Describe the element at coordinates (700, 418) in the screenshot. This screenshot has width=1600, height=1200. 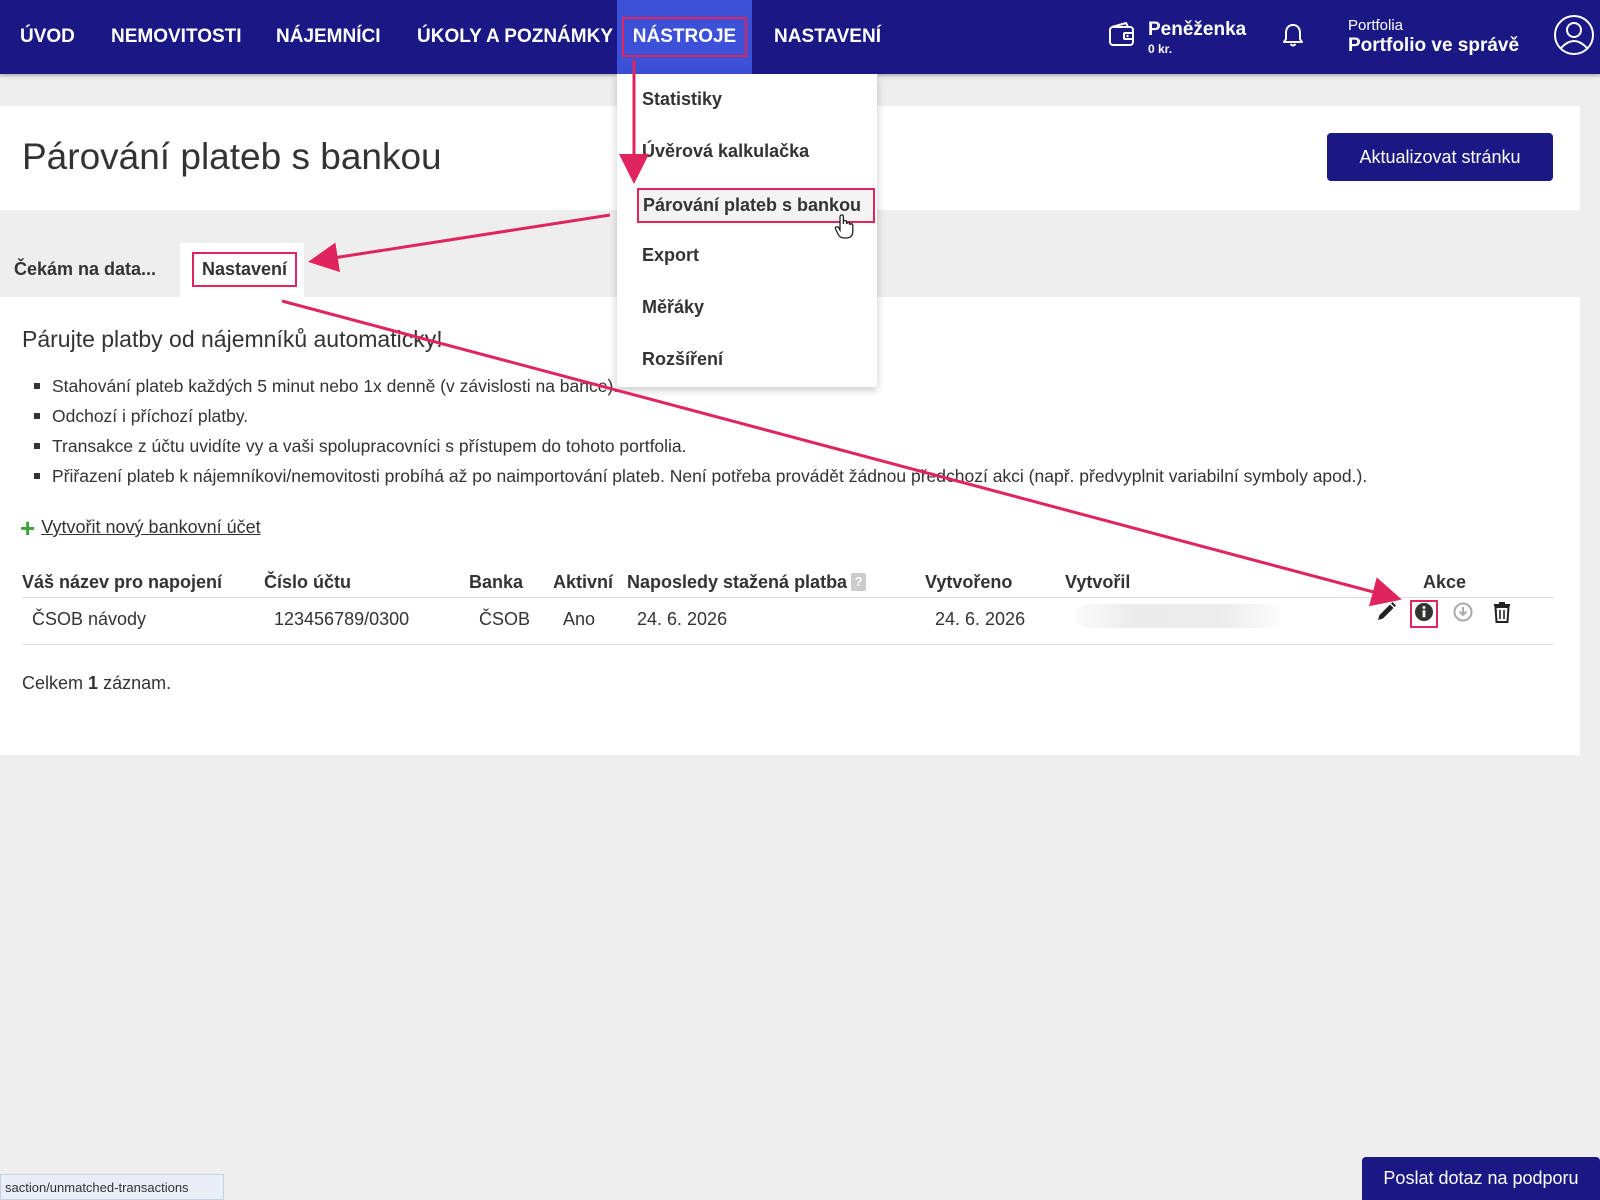
I see `feature-item: Odchozí i příchozí platby.` at that location.